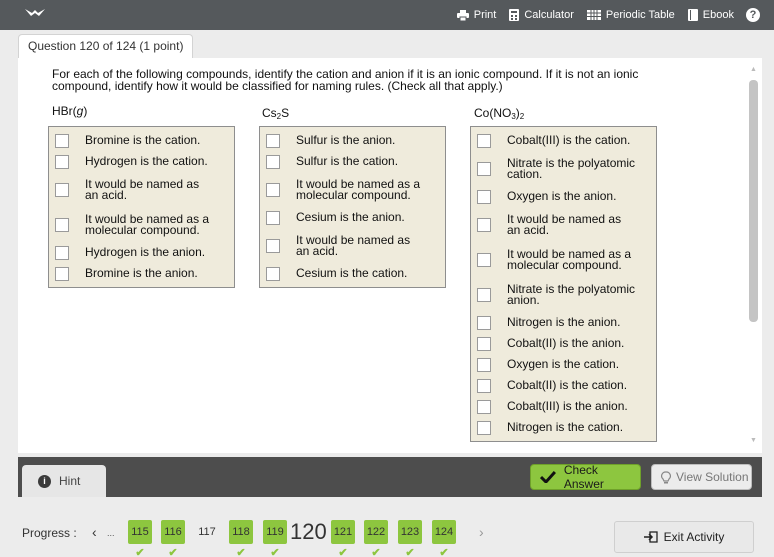 The height and width of the screenshot is (557, 774). What do you see at coordinates (94, 532) in the screenshot?
I see `progress-prev-icon: ‹` at bounding box center [94, 532].